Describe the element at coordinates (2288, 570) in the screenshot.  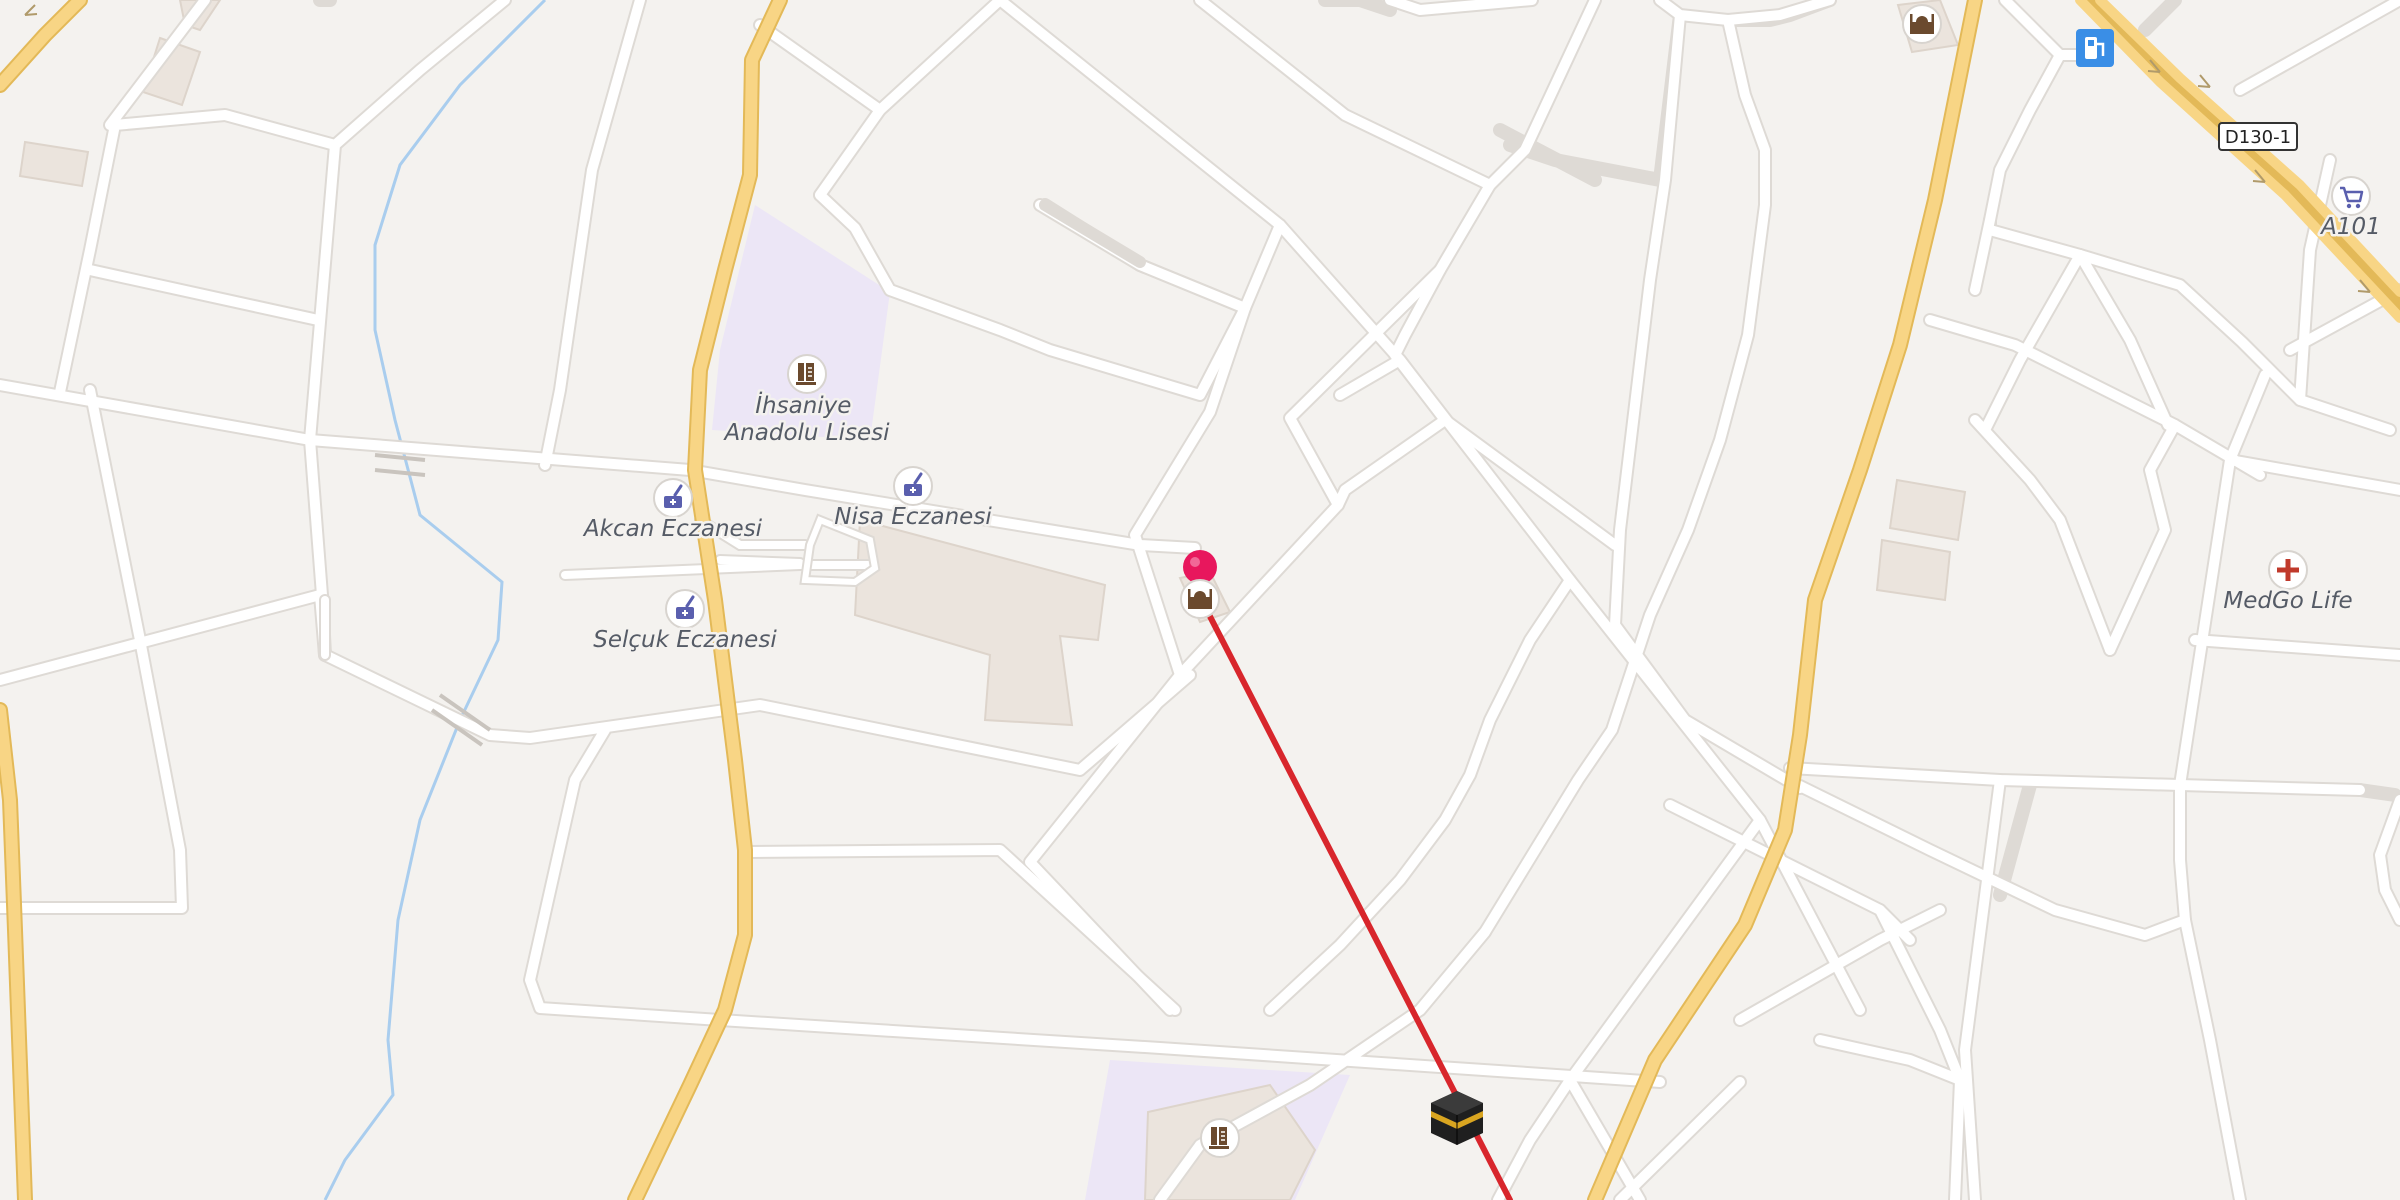
I see `medical-cross-icon` at that location.